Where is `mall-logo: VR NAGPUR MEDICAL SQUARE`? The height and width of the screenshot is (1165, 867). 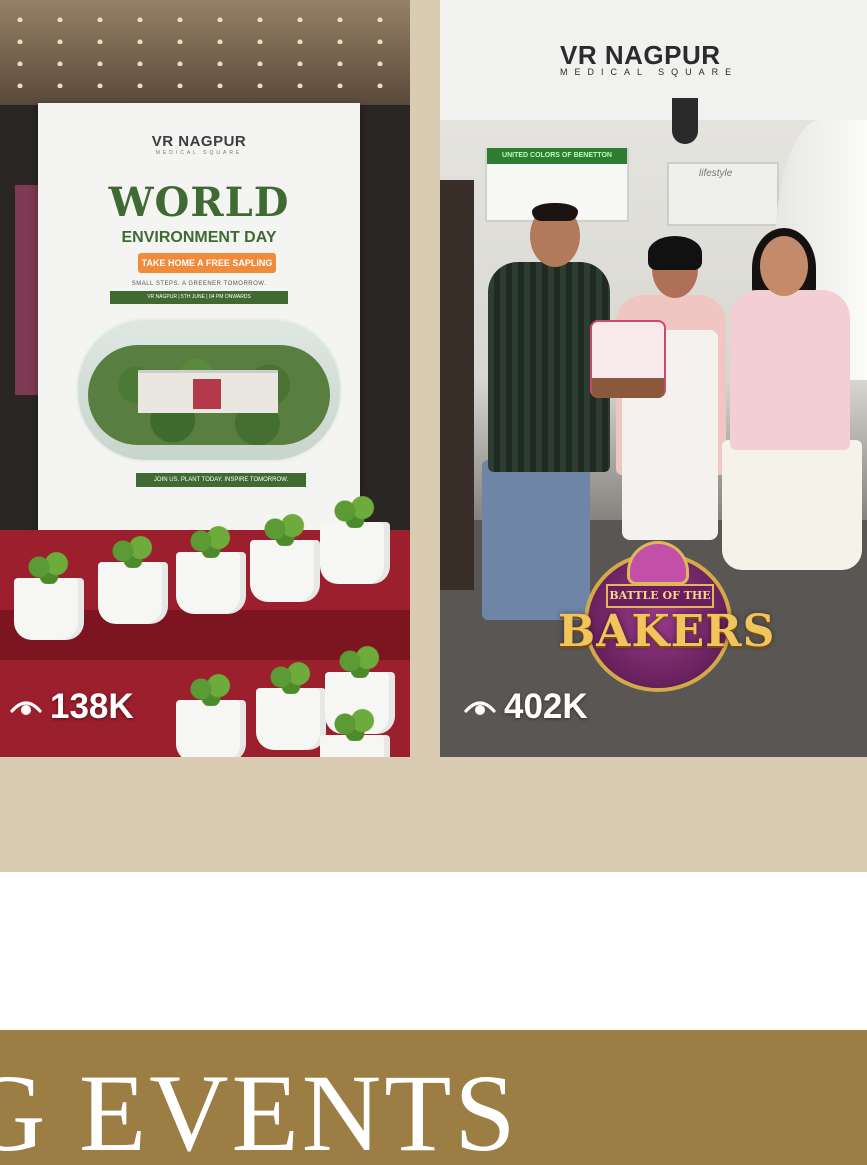
mall-logo: VR NAGPUR MEDICAL SQUARE is located at coordinates (649, 58).